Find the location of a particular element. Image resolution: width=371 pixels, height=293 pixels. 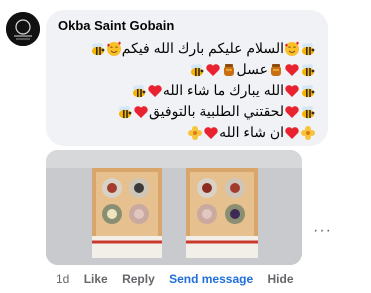

comment-line-text: لحقتني الطلبية بالتوفيق is located at coordinates (216, 111).